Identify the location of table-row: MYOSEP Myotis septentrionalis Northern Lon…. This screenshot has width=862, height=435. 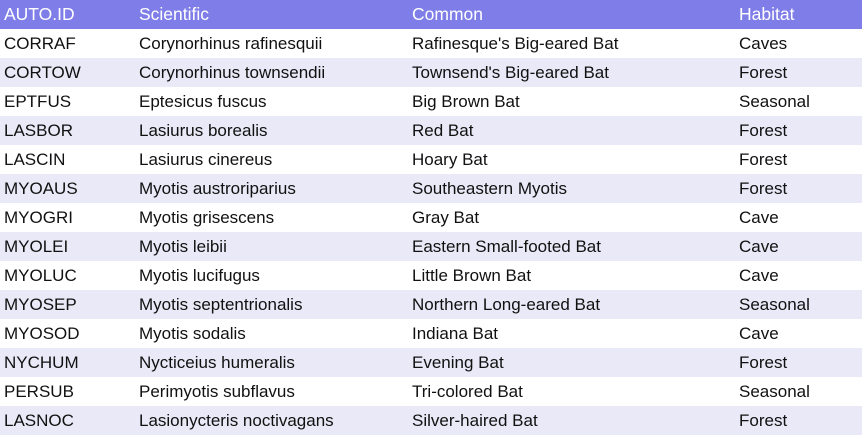
(431, 304).